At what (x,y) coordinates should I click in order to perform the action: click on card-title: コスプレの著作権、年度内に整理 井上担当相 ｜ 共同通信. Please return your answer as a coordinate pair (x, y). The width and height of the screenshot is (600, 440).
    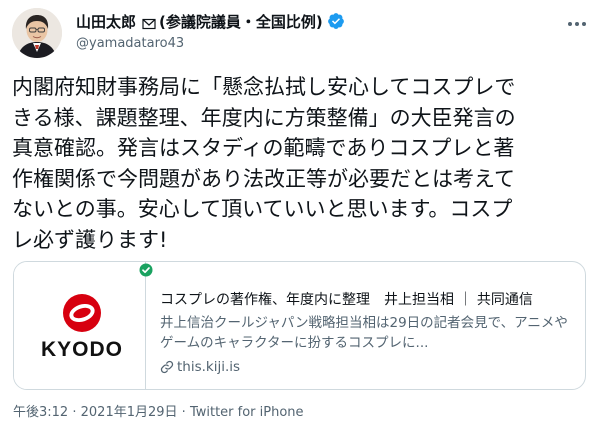
    Looking at the image, I should click on (370, 300).